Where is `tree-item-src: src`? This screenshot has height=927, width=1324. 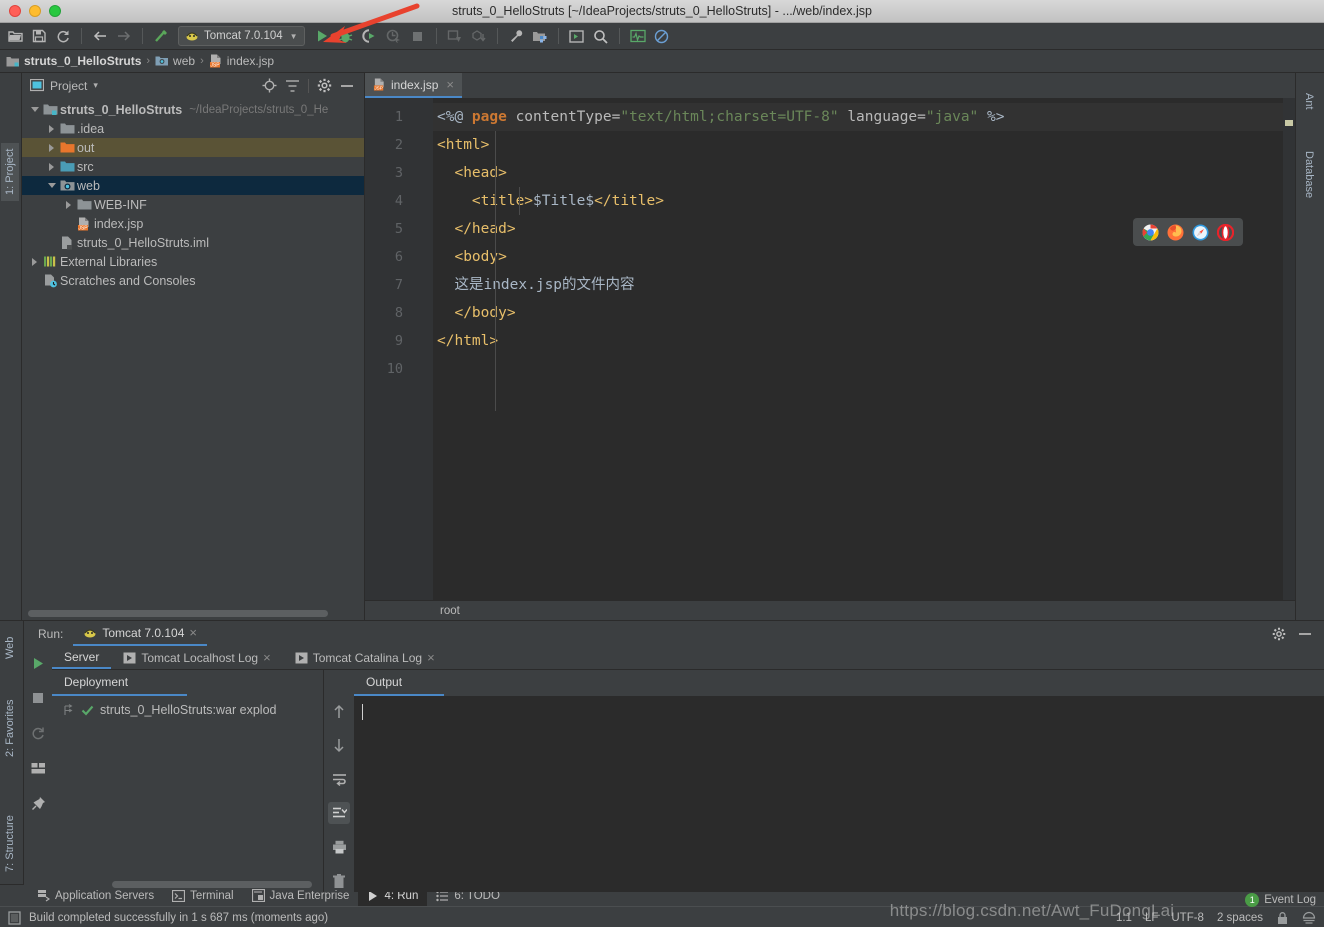
tree-item-src: src is located at coordinates (193, 166).